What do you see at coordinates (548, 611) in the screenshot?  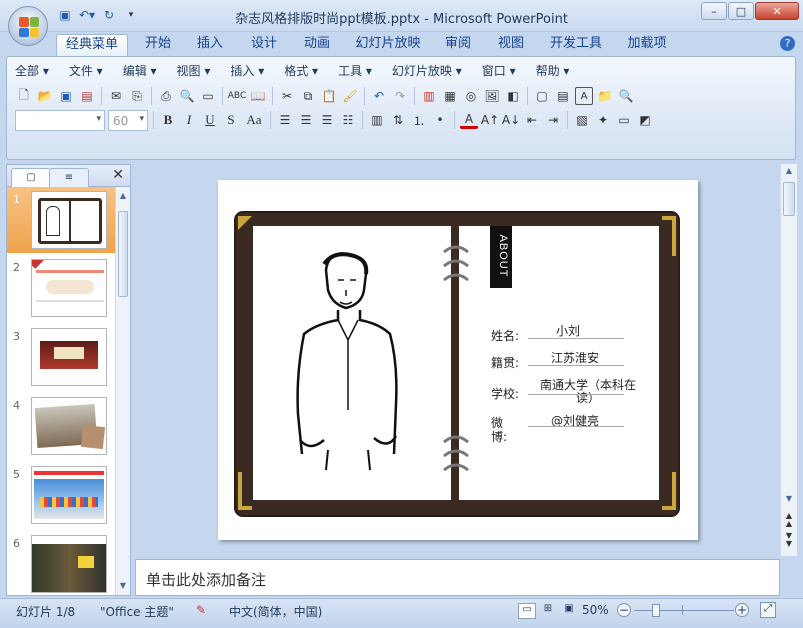 I see `slide-sorter-icon: ⊞` at bounding box center [548, 611].